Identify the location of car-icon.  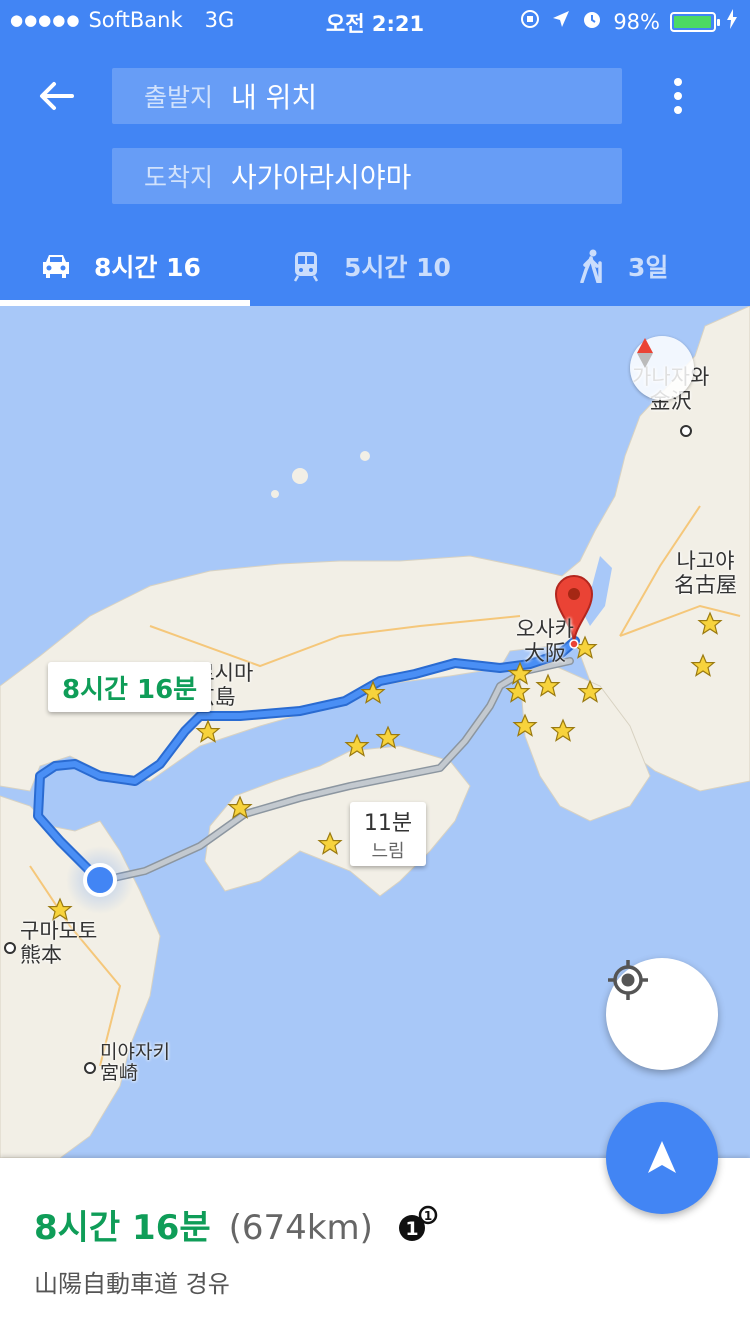
(56, 266).